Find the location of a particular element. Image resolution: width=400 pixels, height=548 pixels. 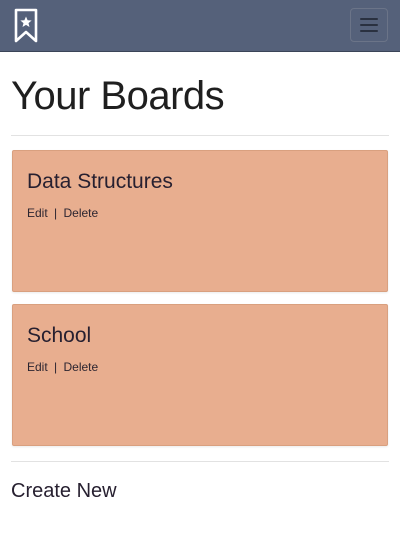

brand-logo is located at coordinates (26, 26).